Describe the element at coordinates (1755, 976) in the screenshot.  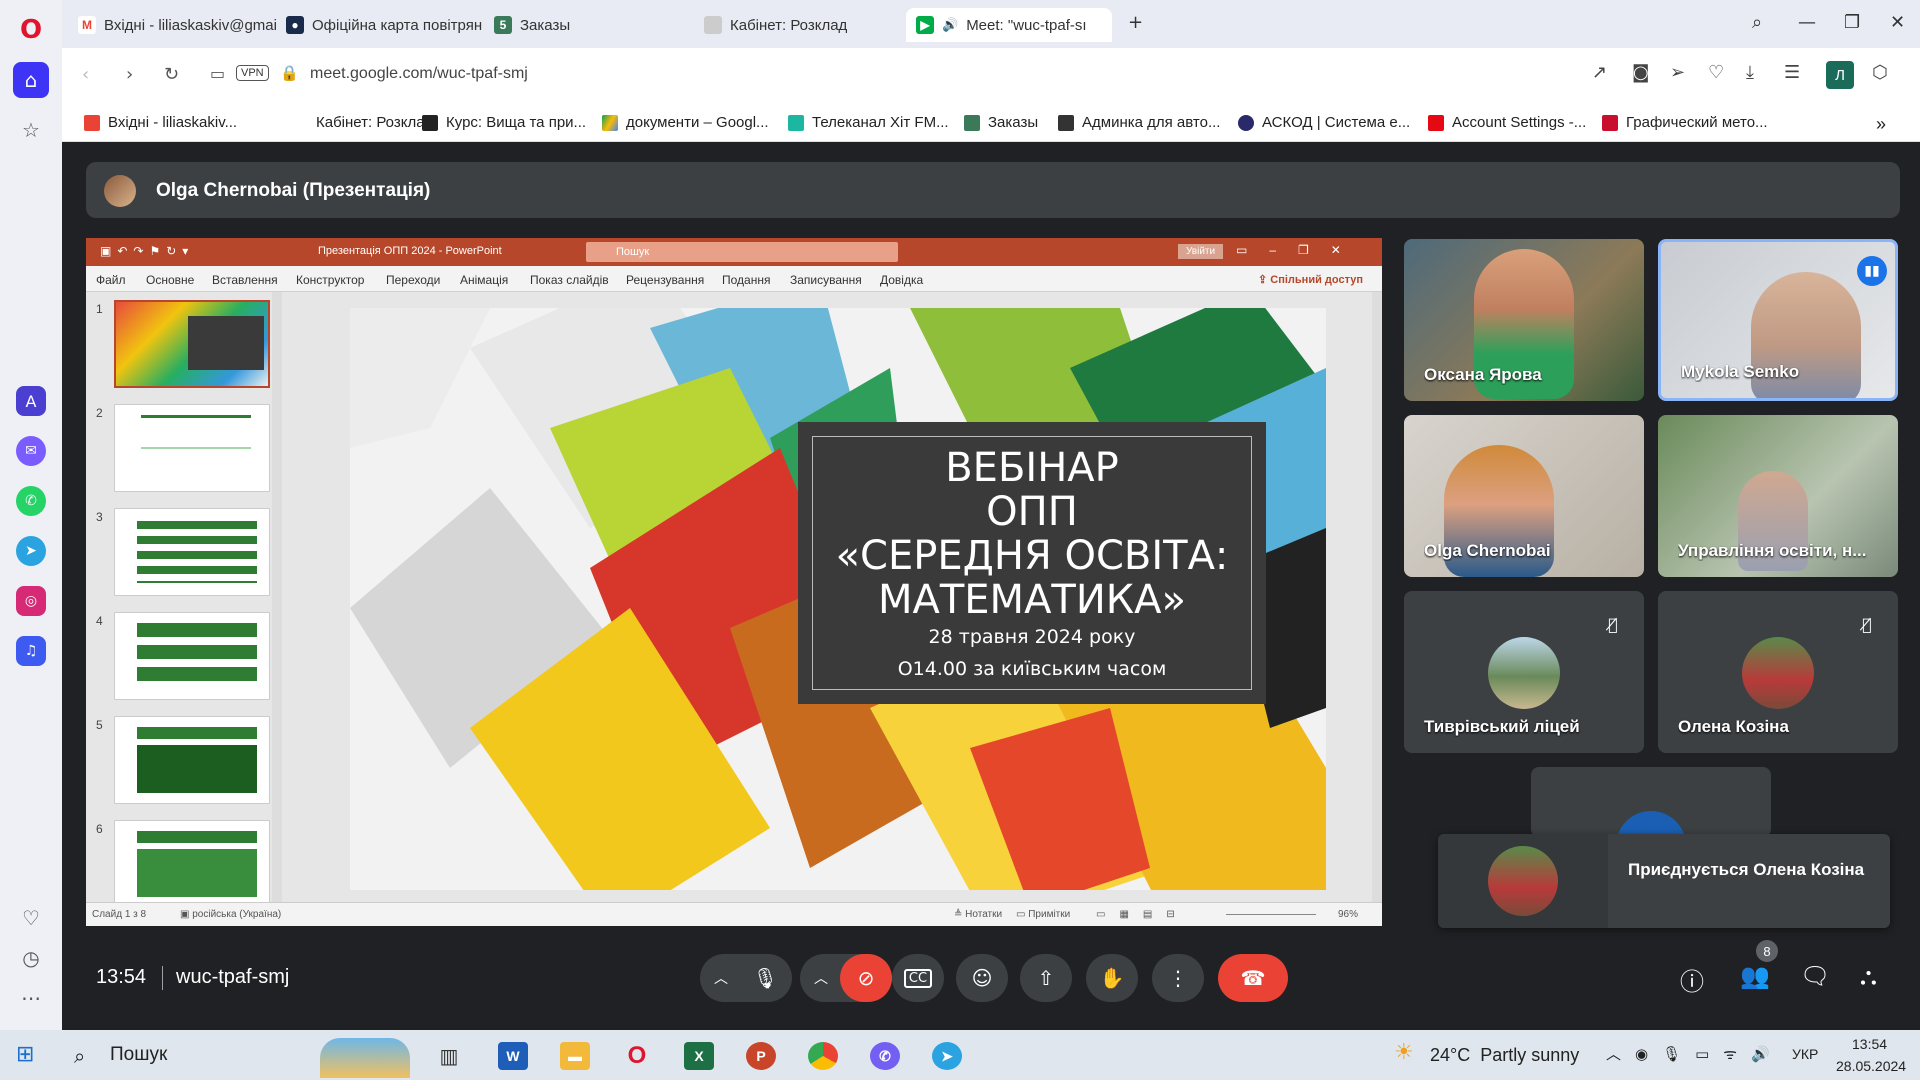
I see `people-icon: 👥` at that location.